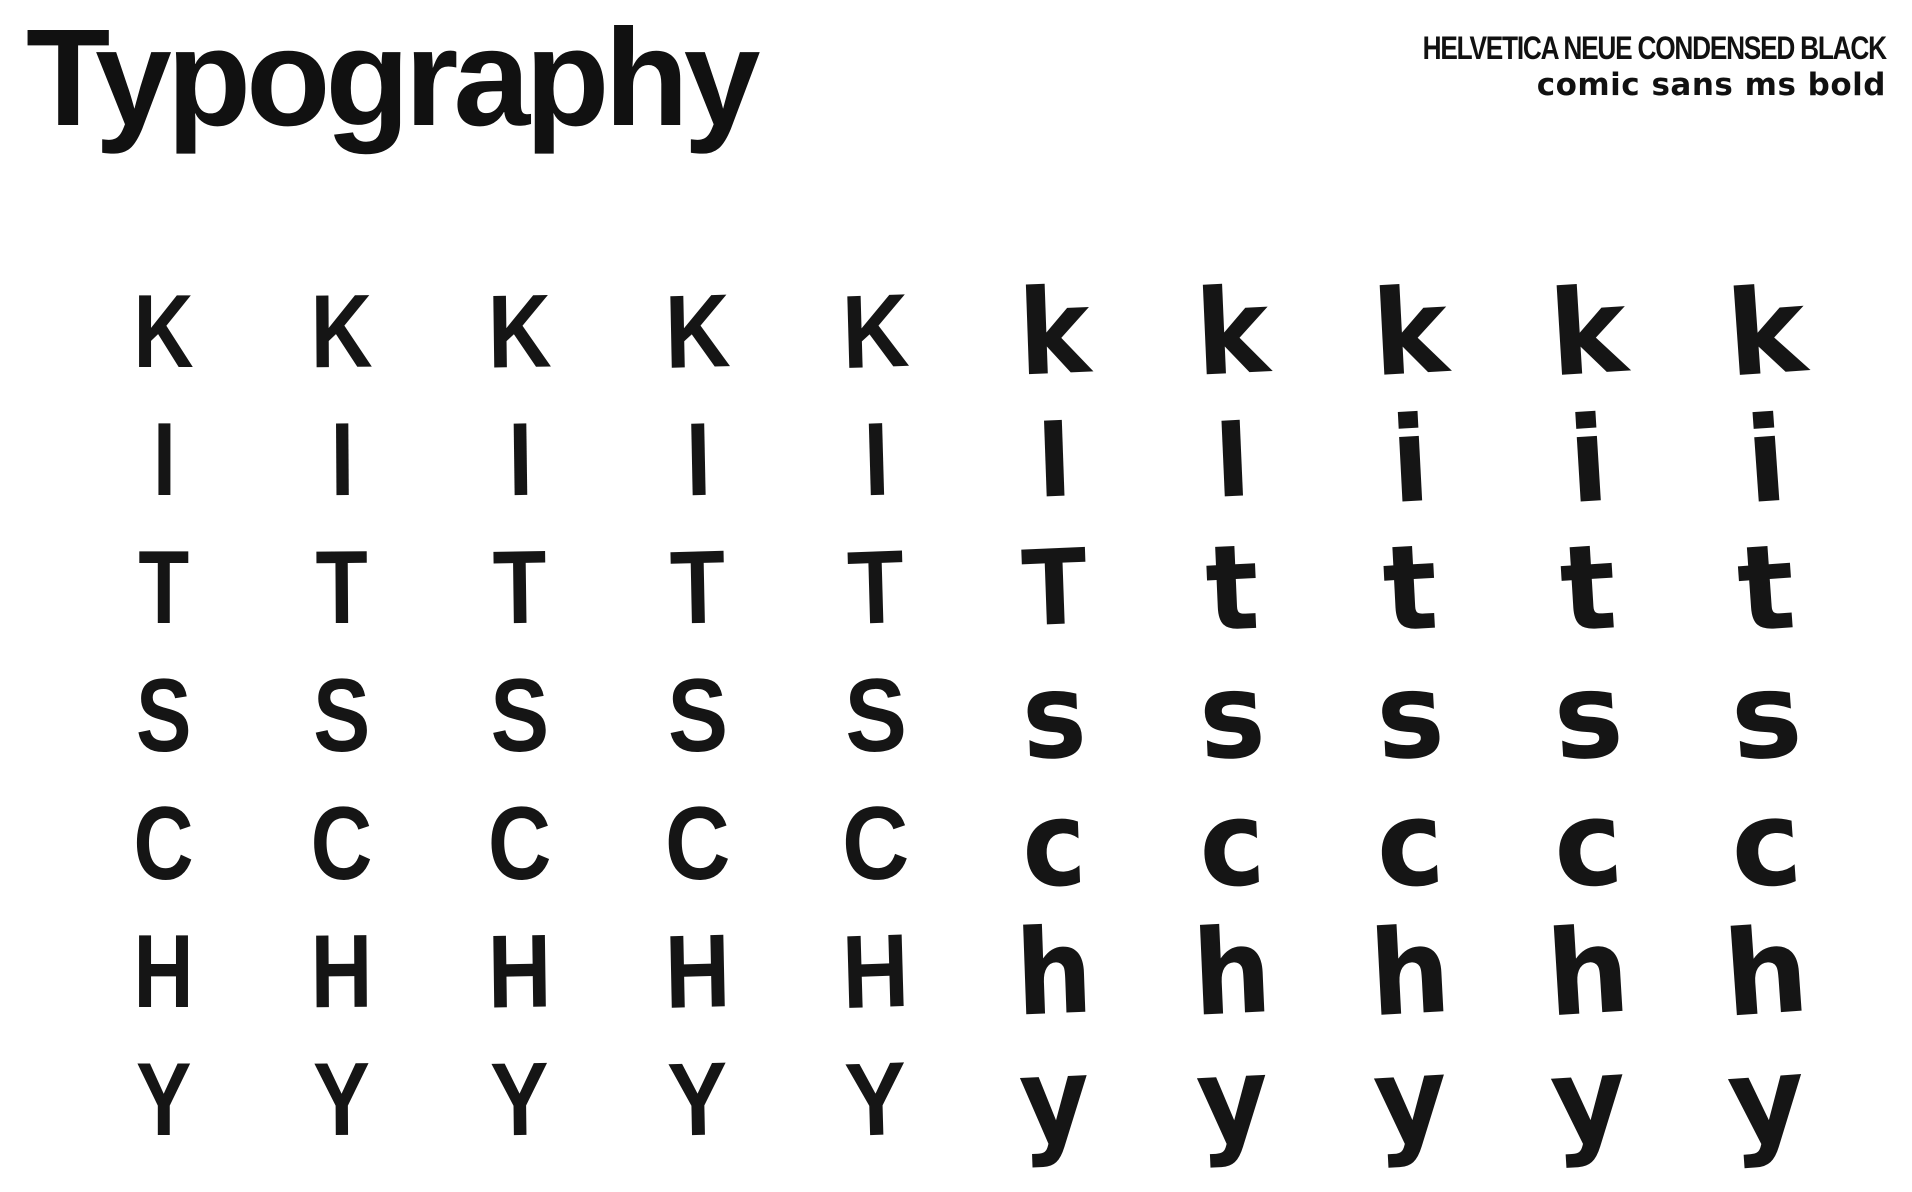 The image size is (1912, 1192). I want to click on font-label-comic-sans: comic sans ms bold, so click(1711, 84).